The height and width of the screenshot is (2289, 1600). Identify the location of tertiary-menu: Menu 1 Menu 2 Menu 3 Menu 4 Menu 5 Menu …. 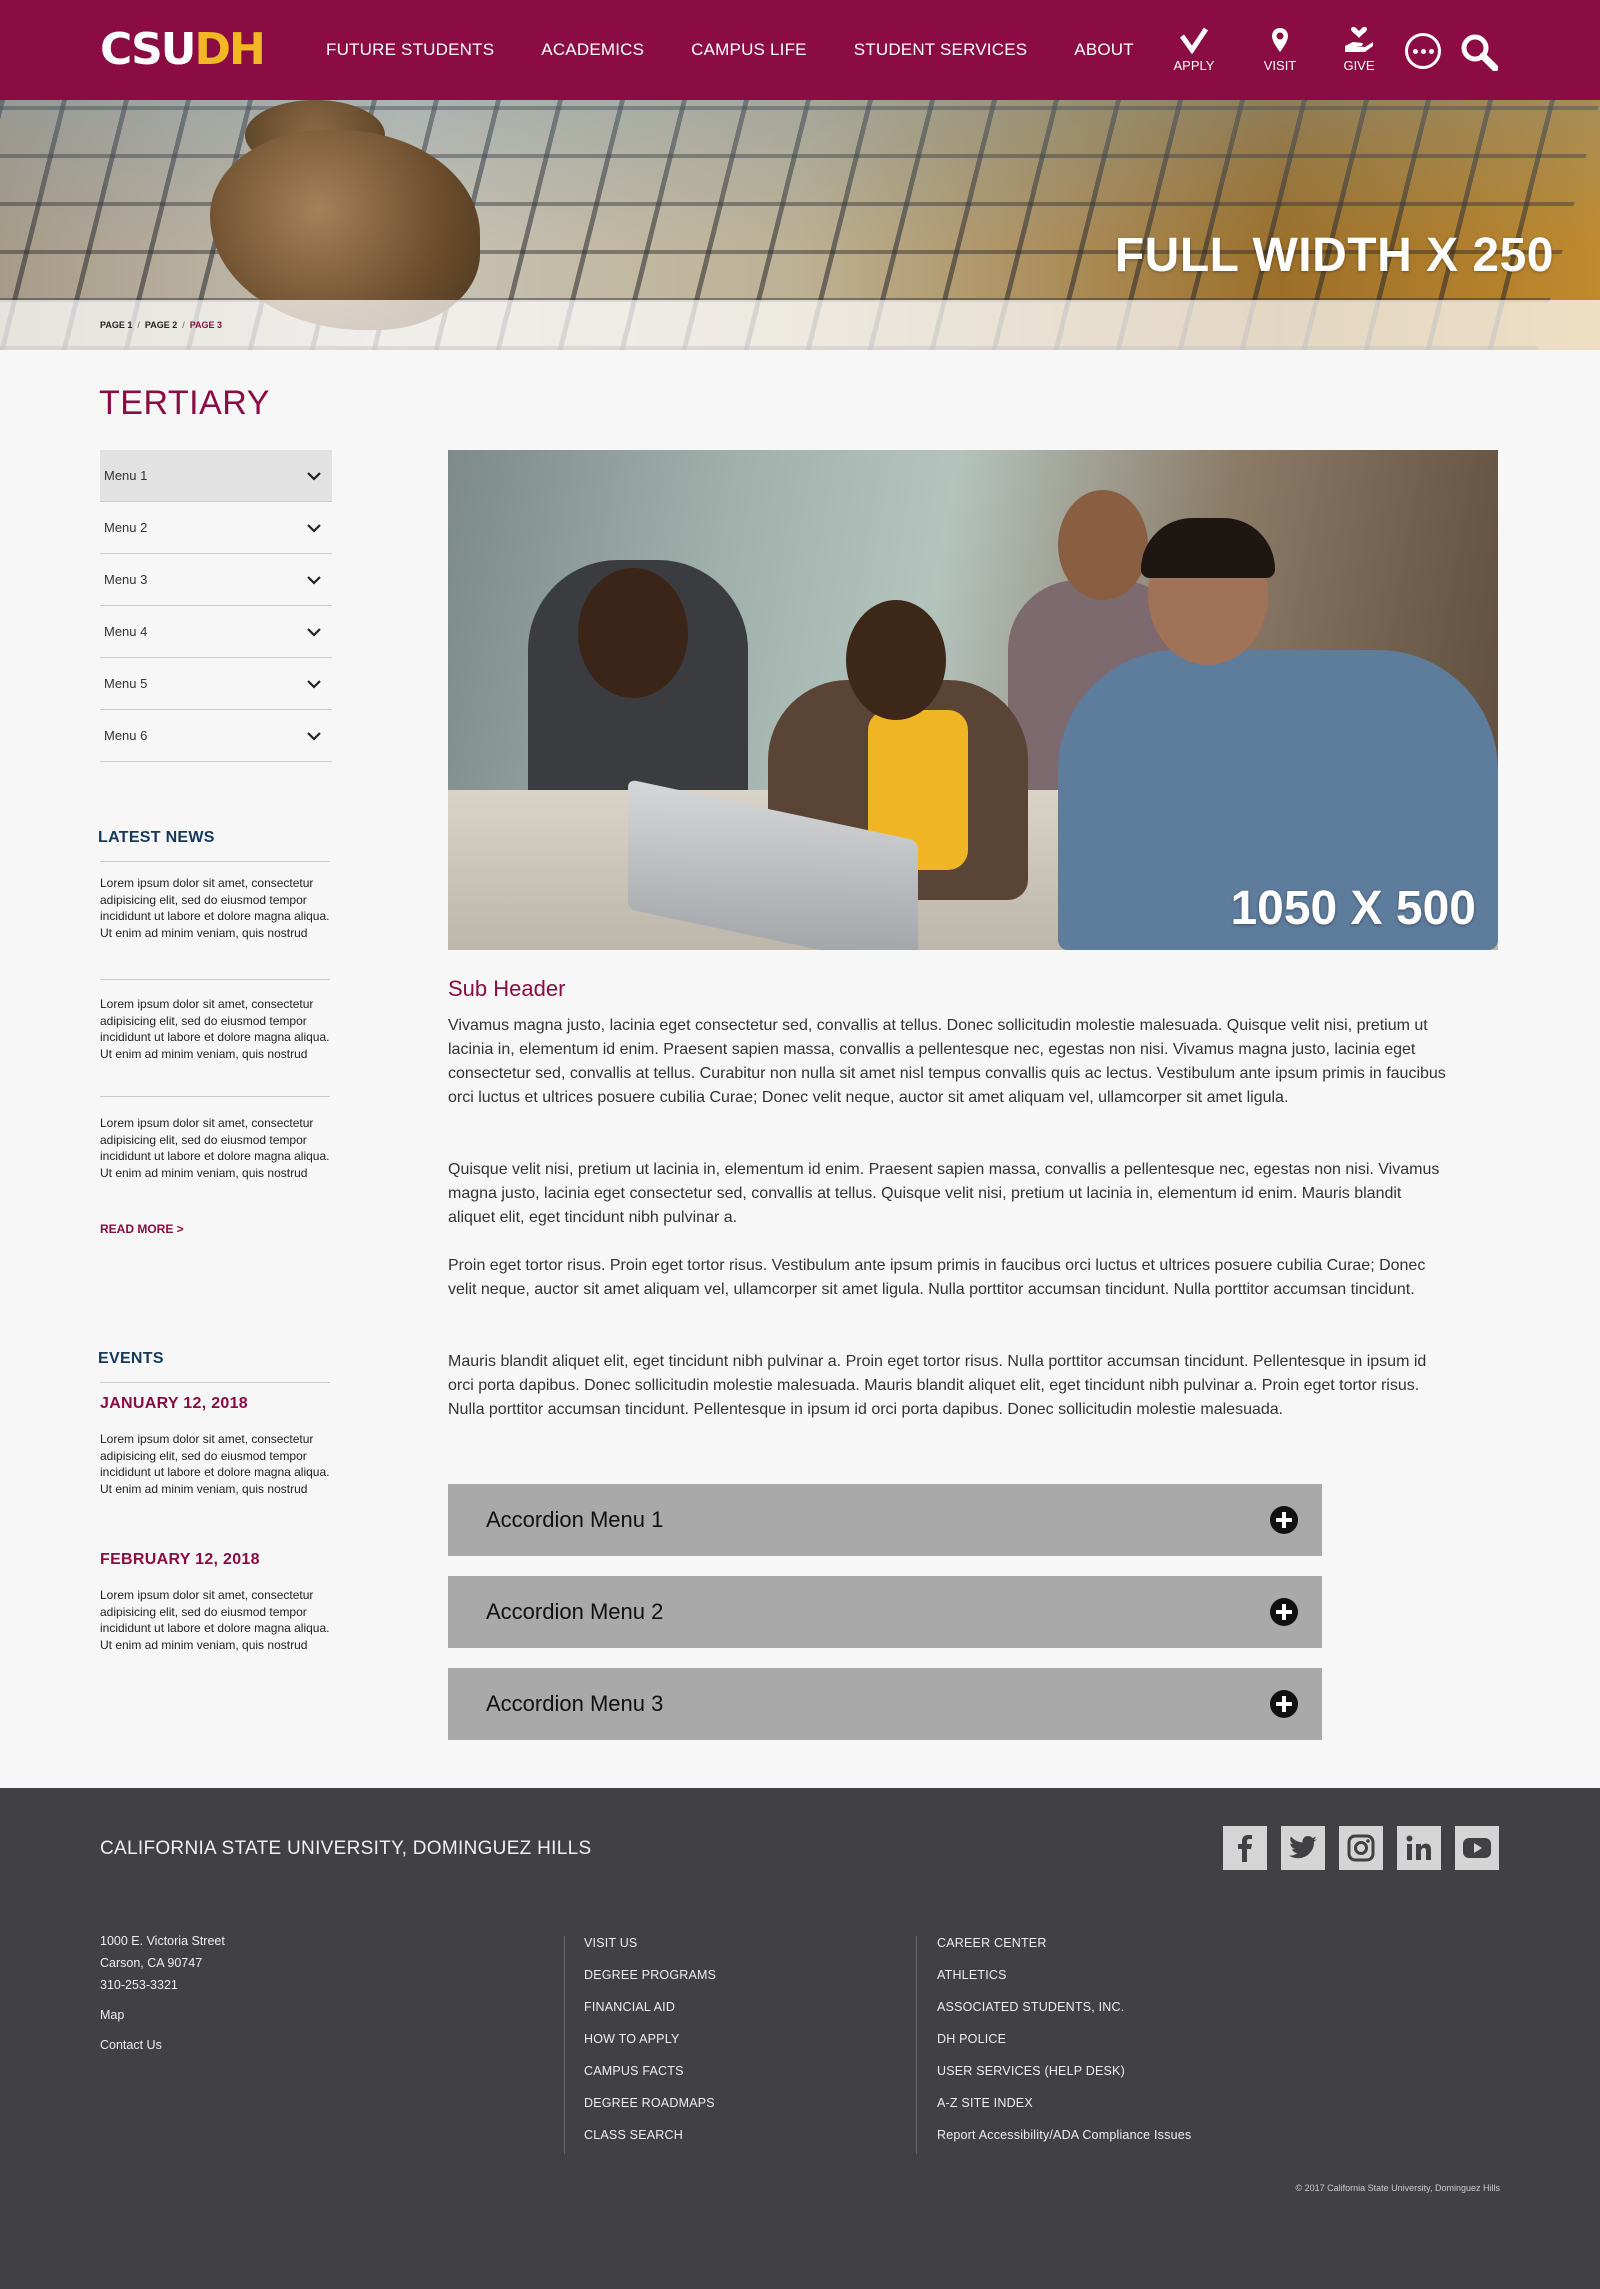
(216, 606).